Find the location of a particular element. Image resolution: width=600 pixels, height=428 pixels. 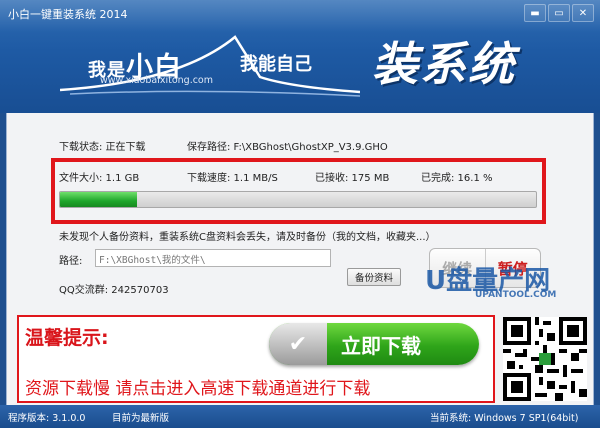

progress-fill is located at coordinates (98, 199).